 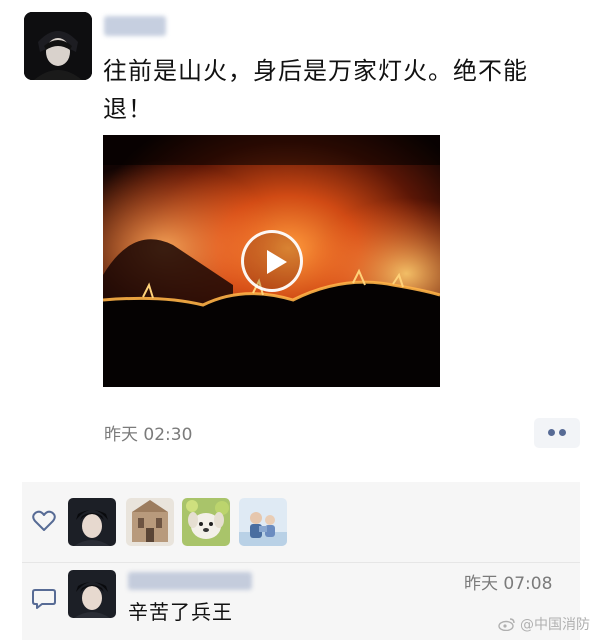 I want to click on poster-avatar, so click(x=58, y=46).